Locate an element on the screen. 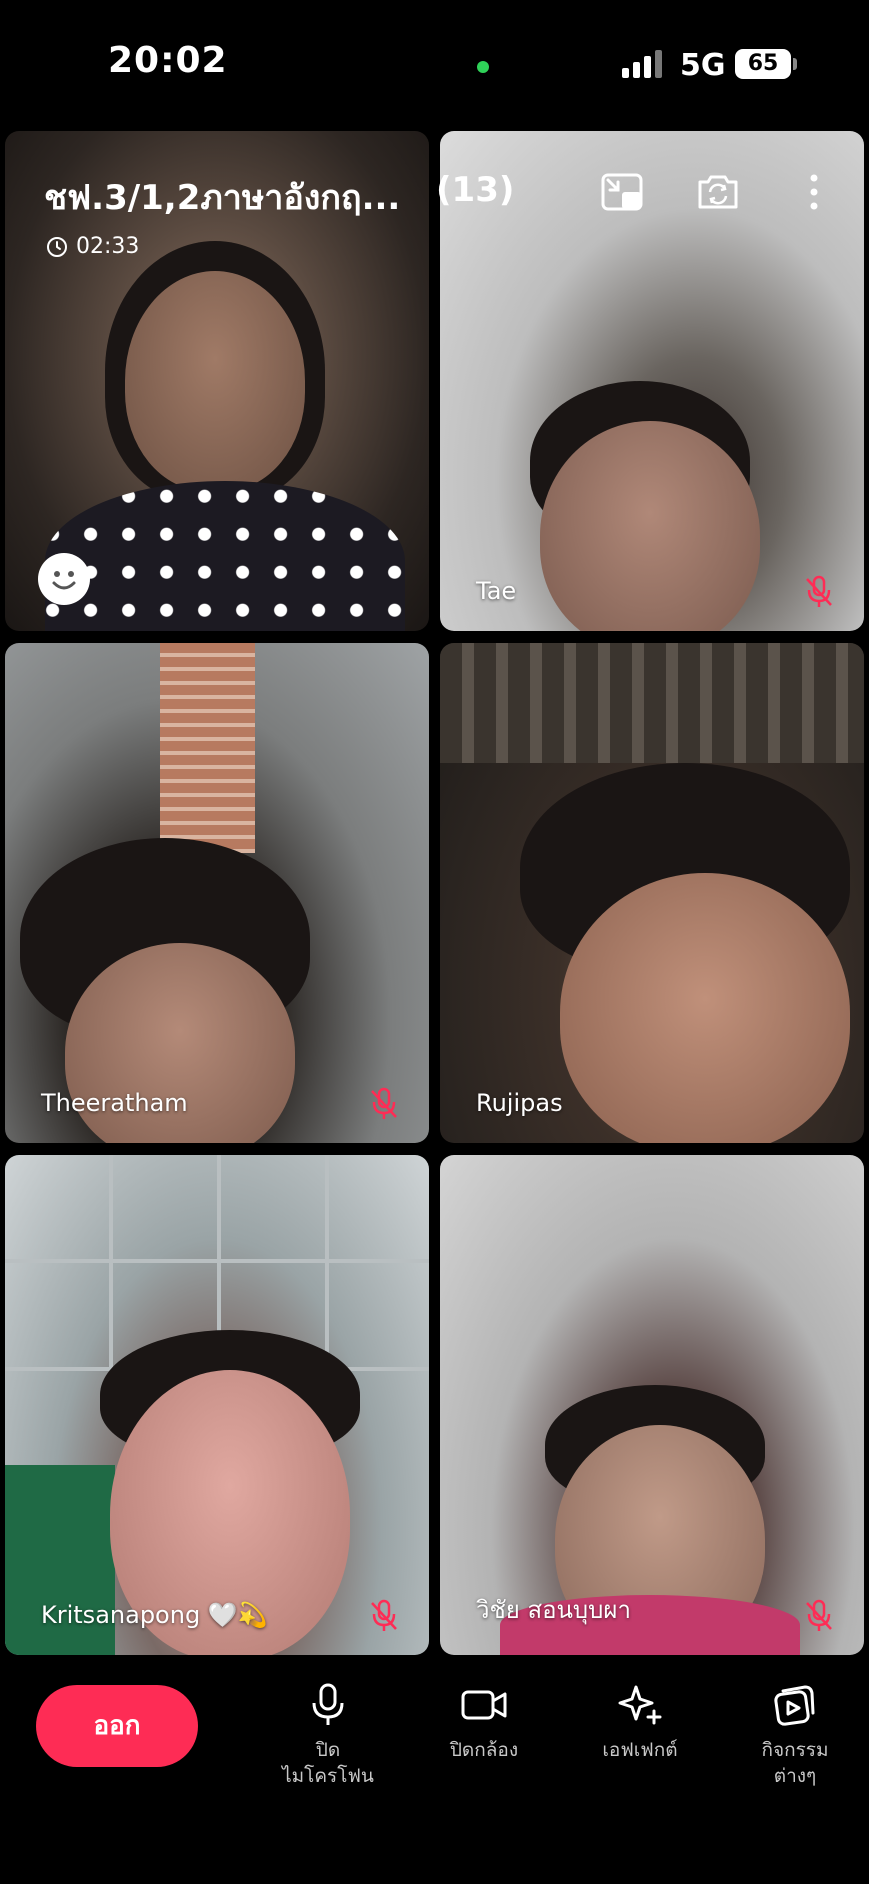  background-roof is located at coordinates (652, 703).